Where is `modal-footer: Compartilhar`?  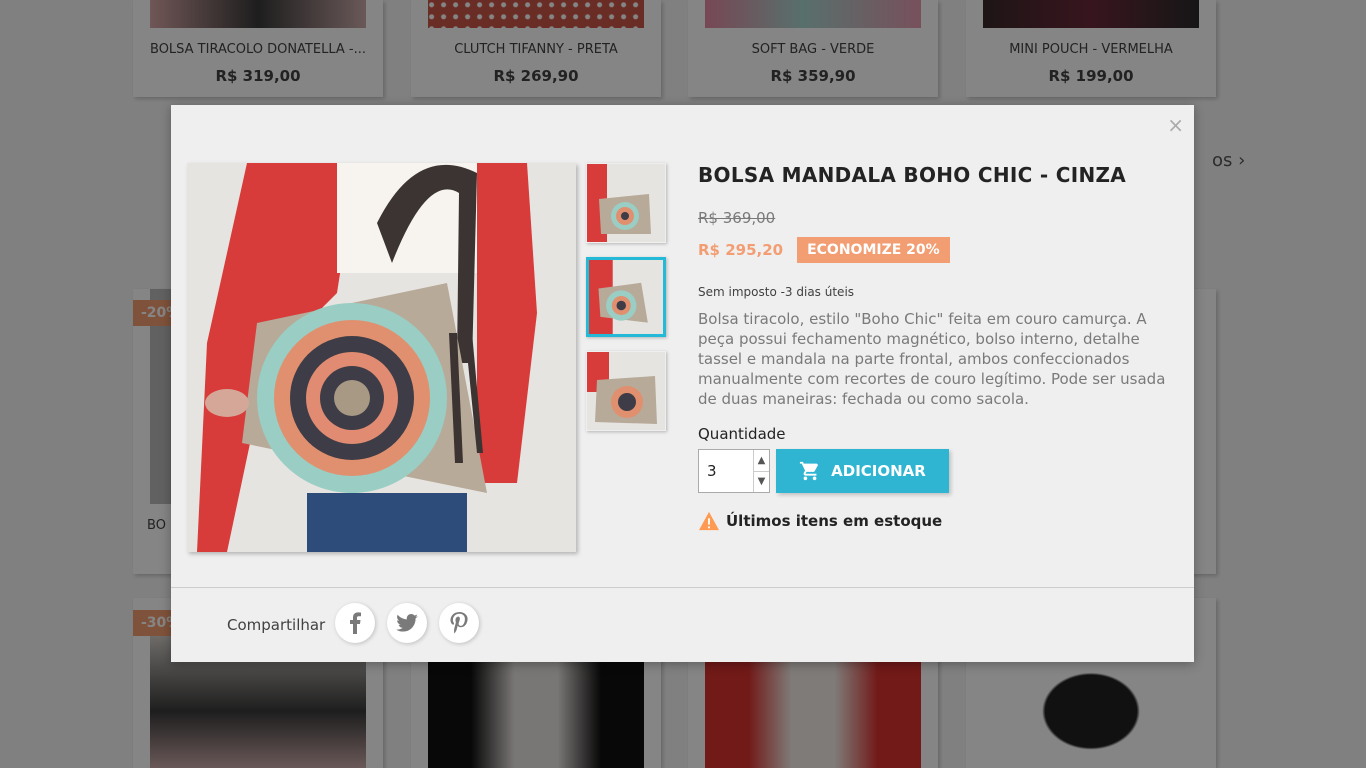
modal-footer: Compartilhar is located at coordinates (682, 625).